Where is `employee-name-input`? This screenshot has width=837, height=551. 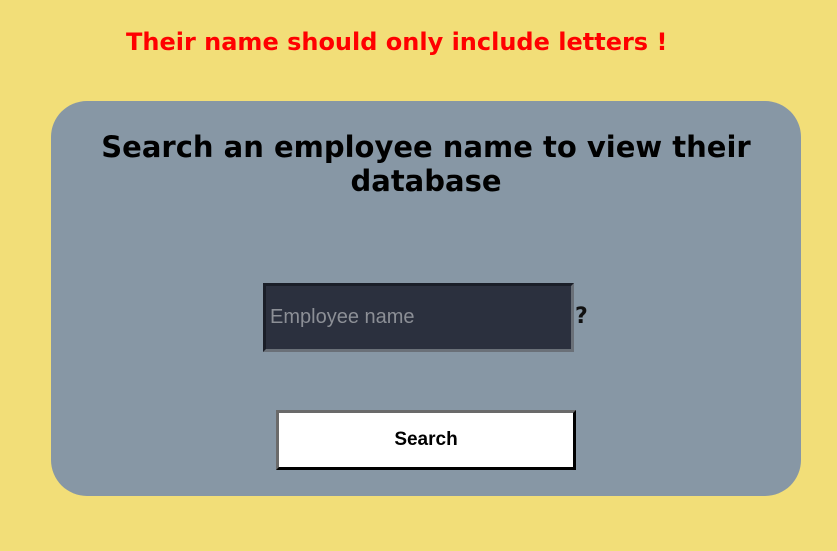
employee-name-input is located at coordinates (418, 317).